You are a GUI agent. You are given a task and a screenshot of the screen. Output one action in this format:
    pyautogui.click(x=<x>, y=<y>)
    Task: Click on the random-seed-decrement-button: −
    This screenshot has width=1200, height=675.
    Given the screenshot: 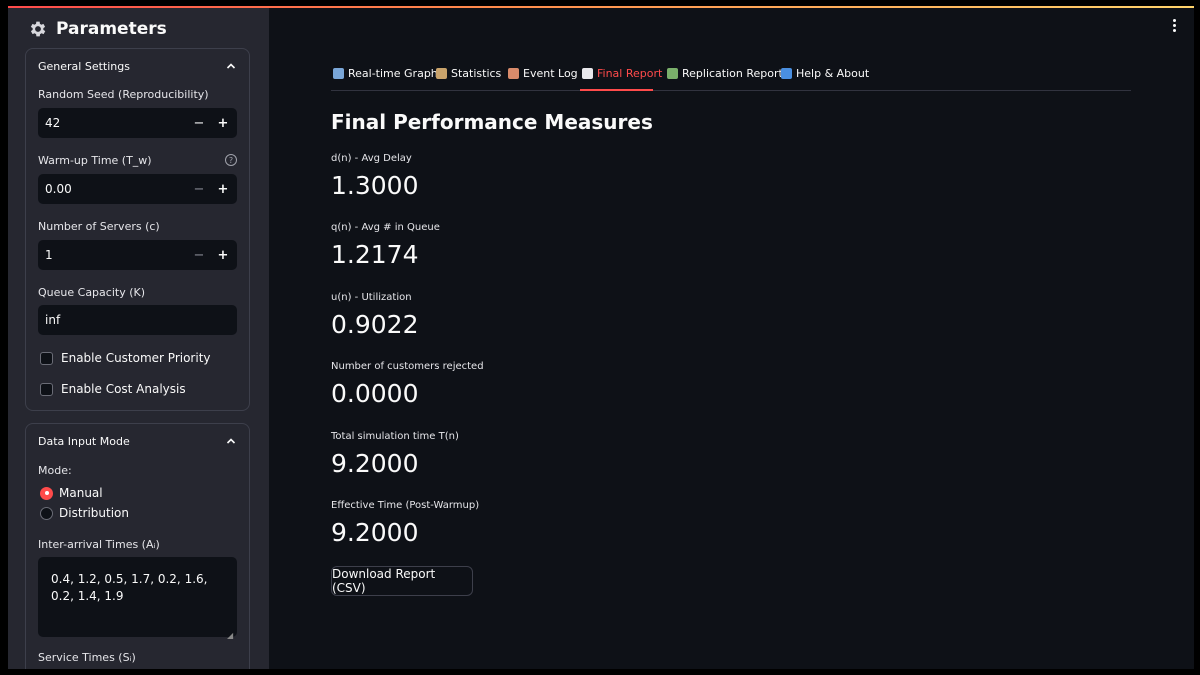 What is the action you would take?
    pyautogui.click(x=199, y=123)
    